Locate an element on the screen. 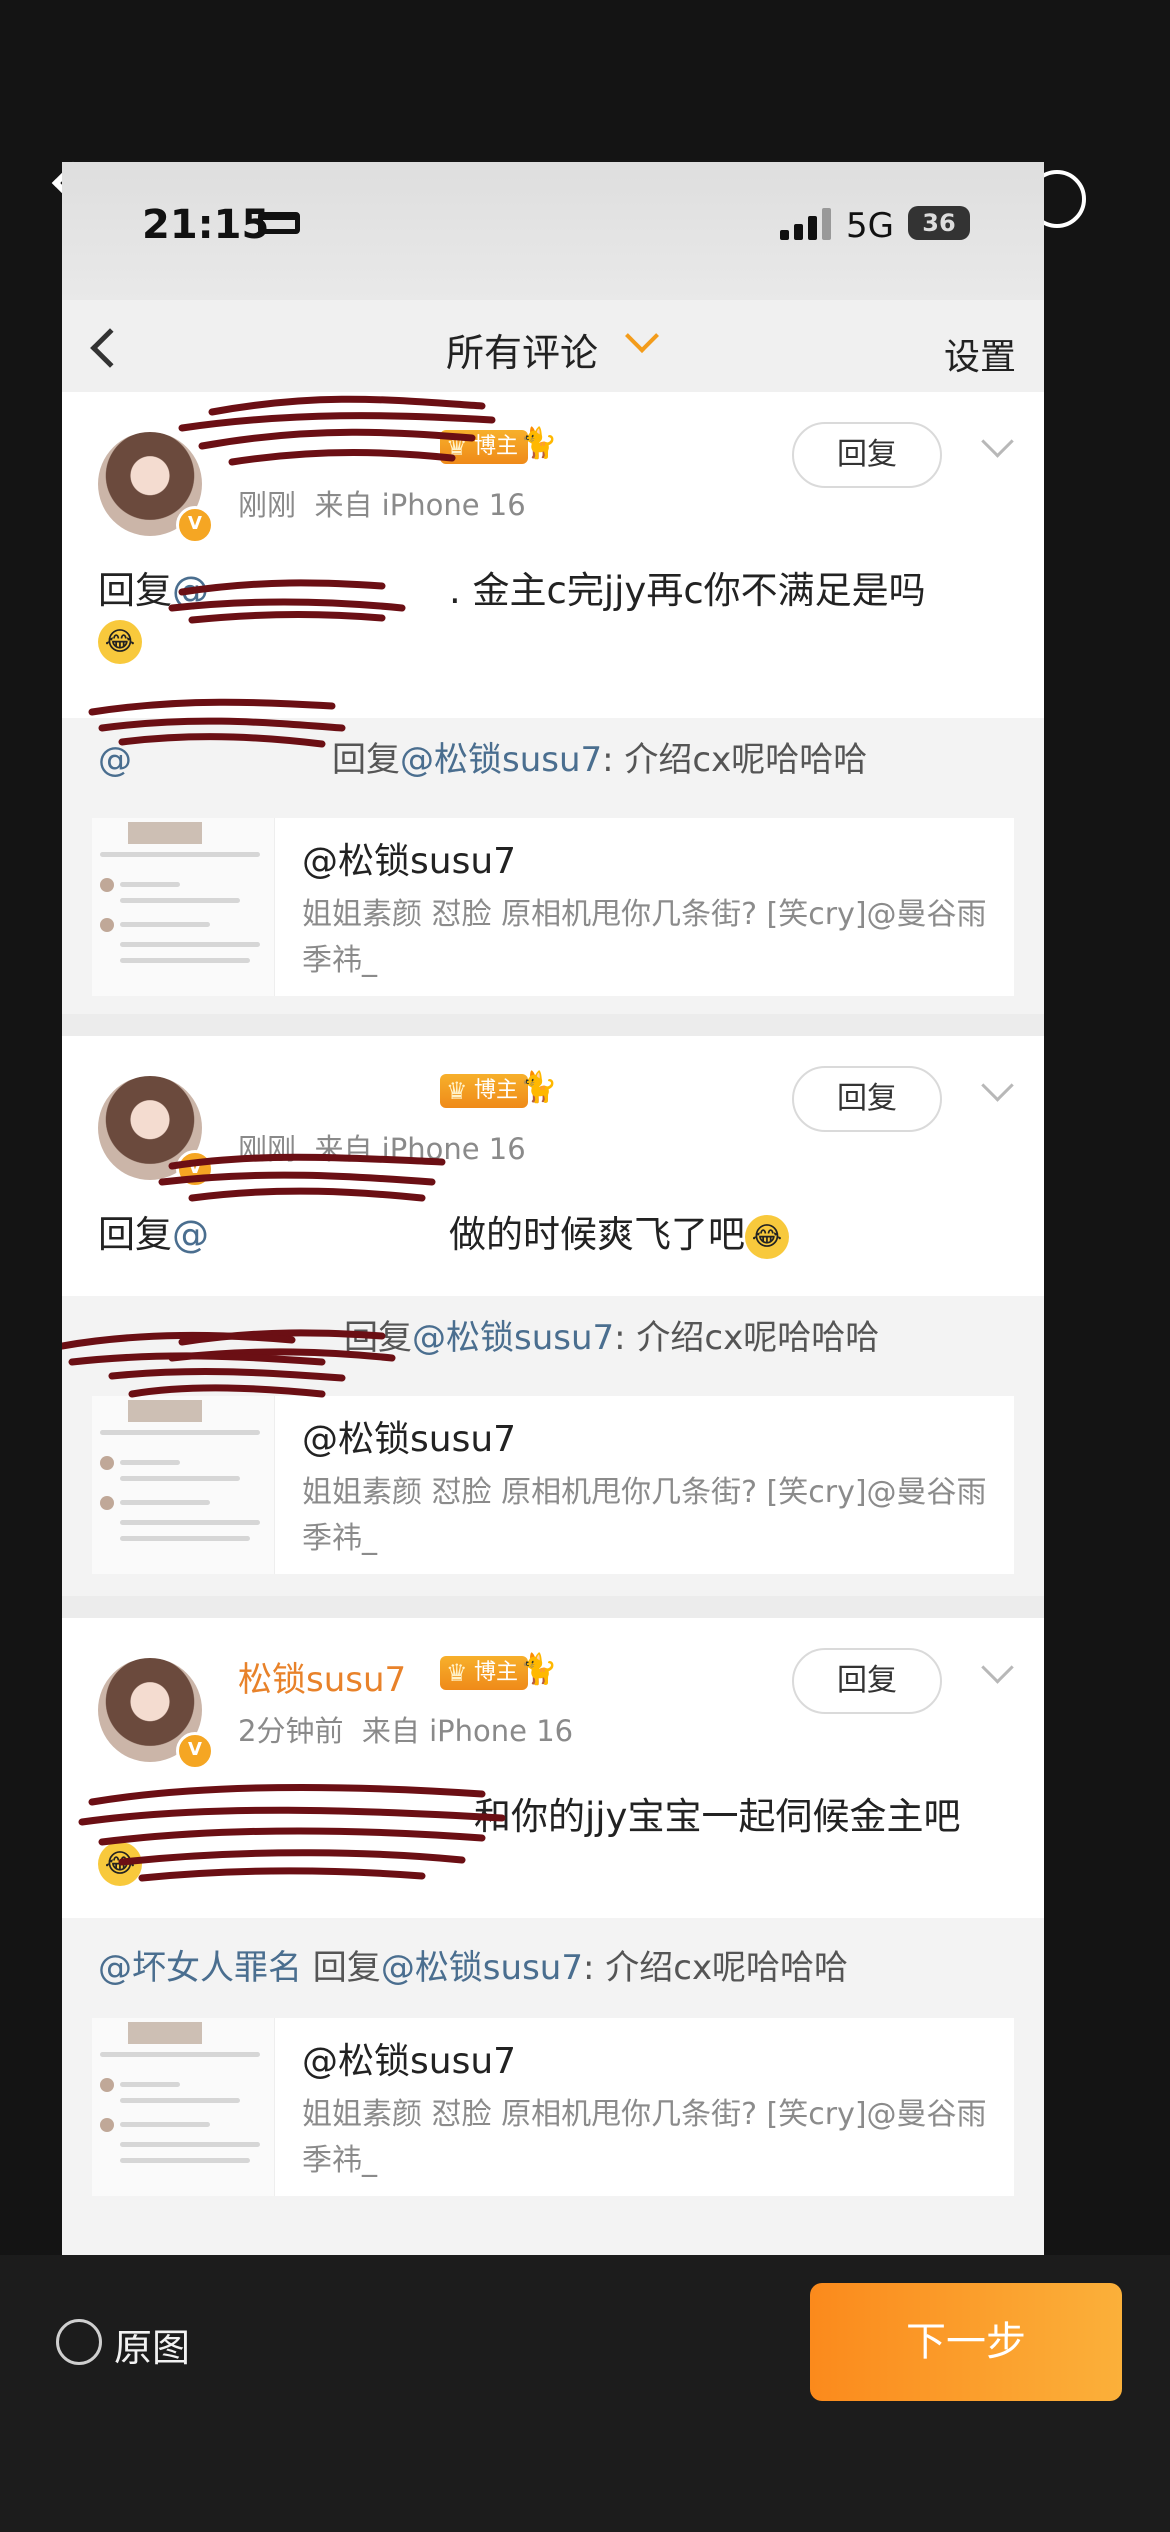 The width and height of the screenshot is (1170, 2532). thread-reply-text: @ 回复@松锁susu7: 介绍cx呢哈哈哈 is located at coordinates (482, 756).